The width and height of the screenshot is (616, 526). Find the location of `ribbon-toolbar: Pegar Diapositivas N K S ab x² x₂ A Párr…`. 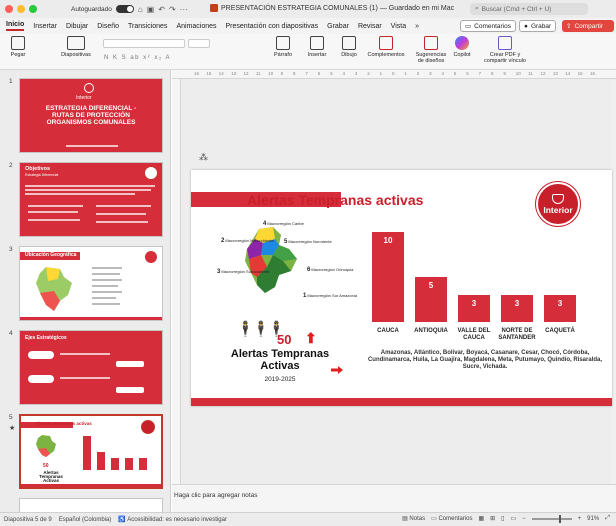

ribbon-toolbar: Pegar Diapositivas N K S ab x² x₂ A Párr… is located at coordinates (308, 52).